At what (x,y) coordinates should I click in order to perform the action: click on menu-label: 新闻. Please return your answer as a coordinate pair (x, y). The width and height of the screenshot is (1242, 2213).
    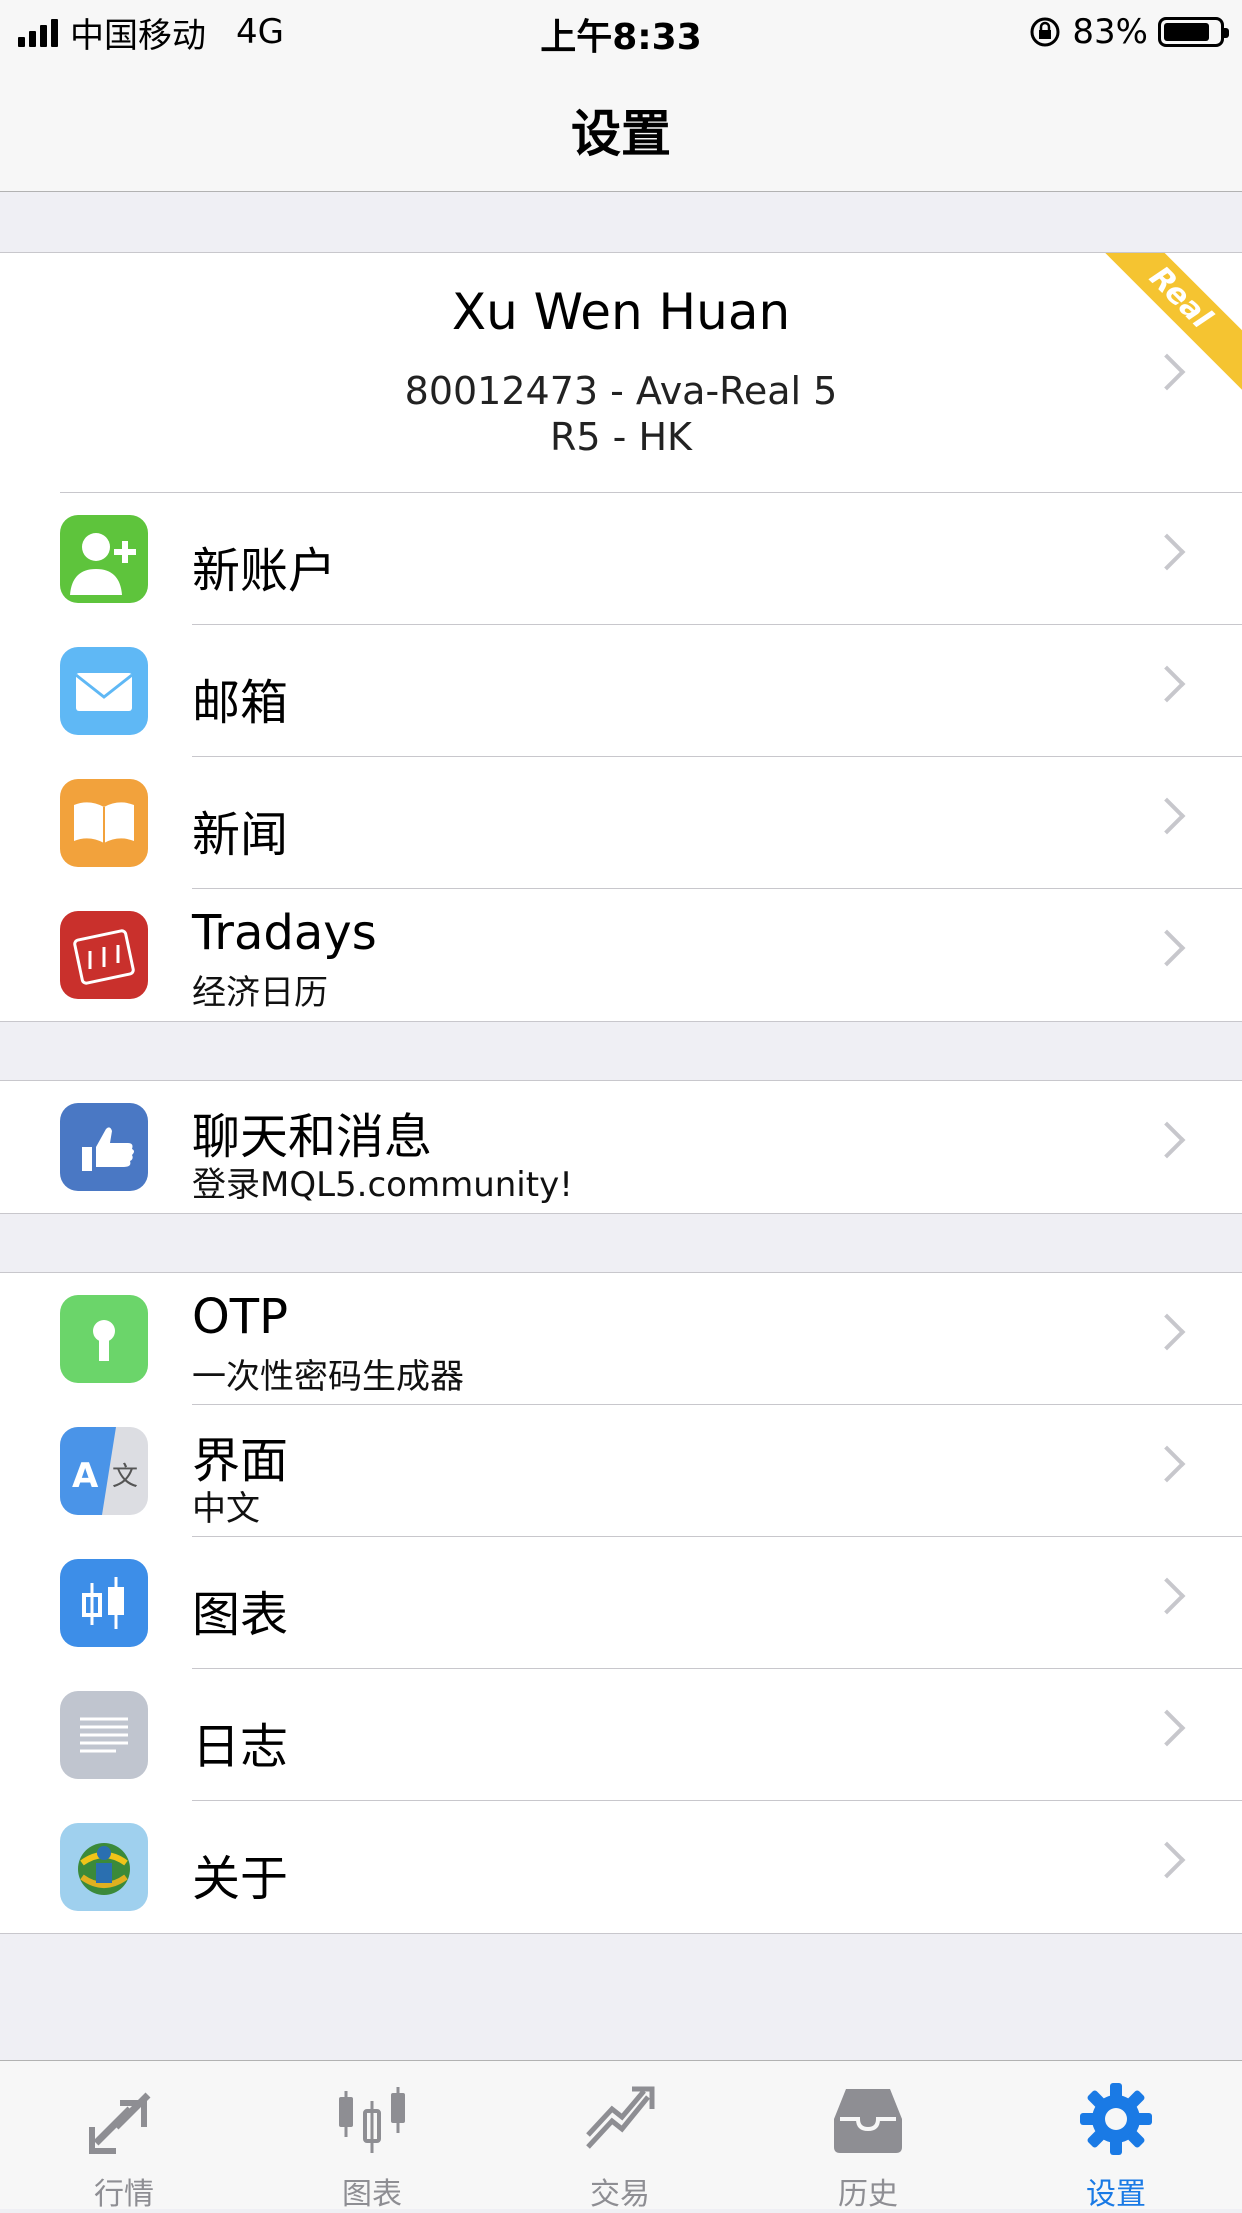
    Looking at the image, I should click on (240, 835).